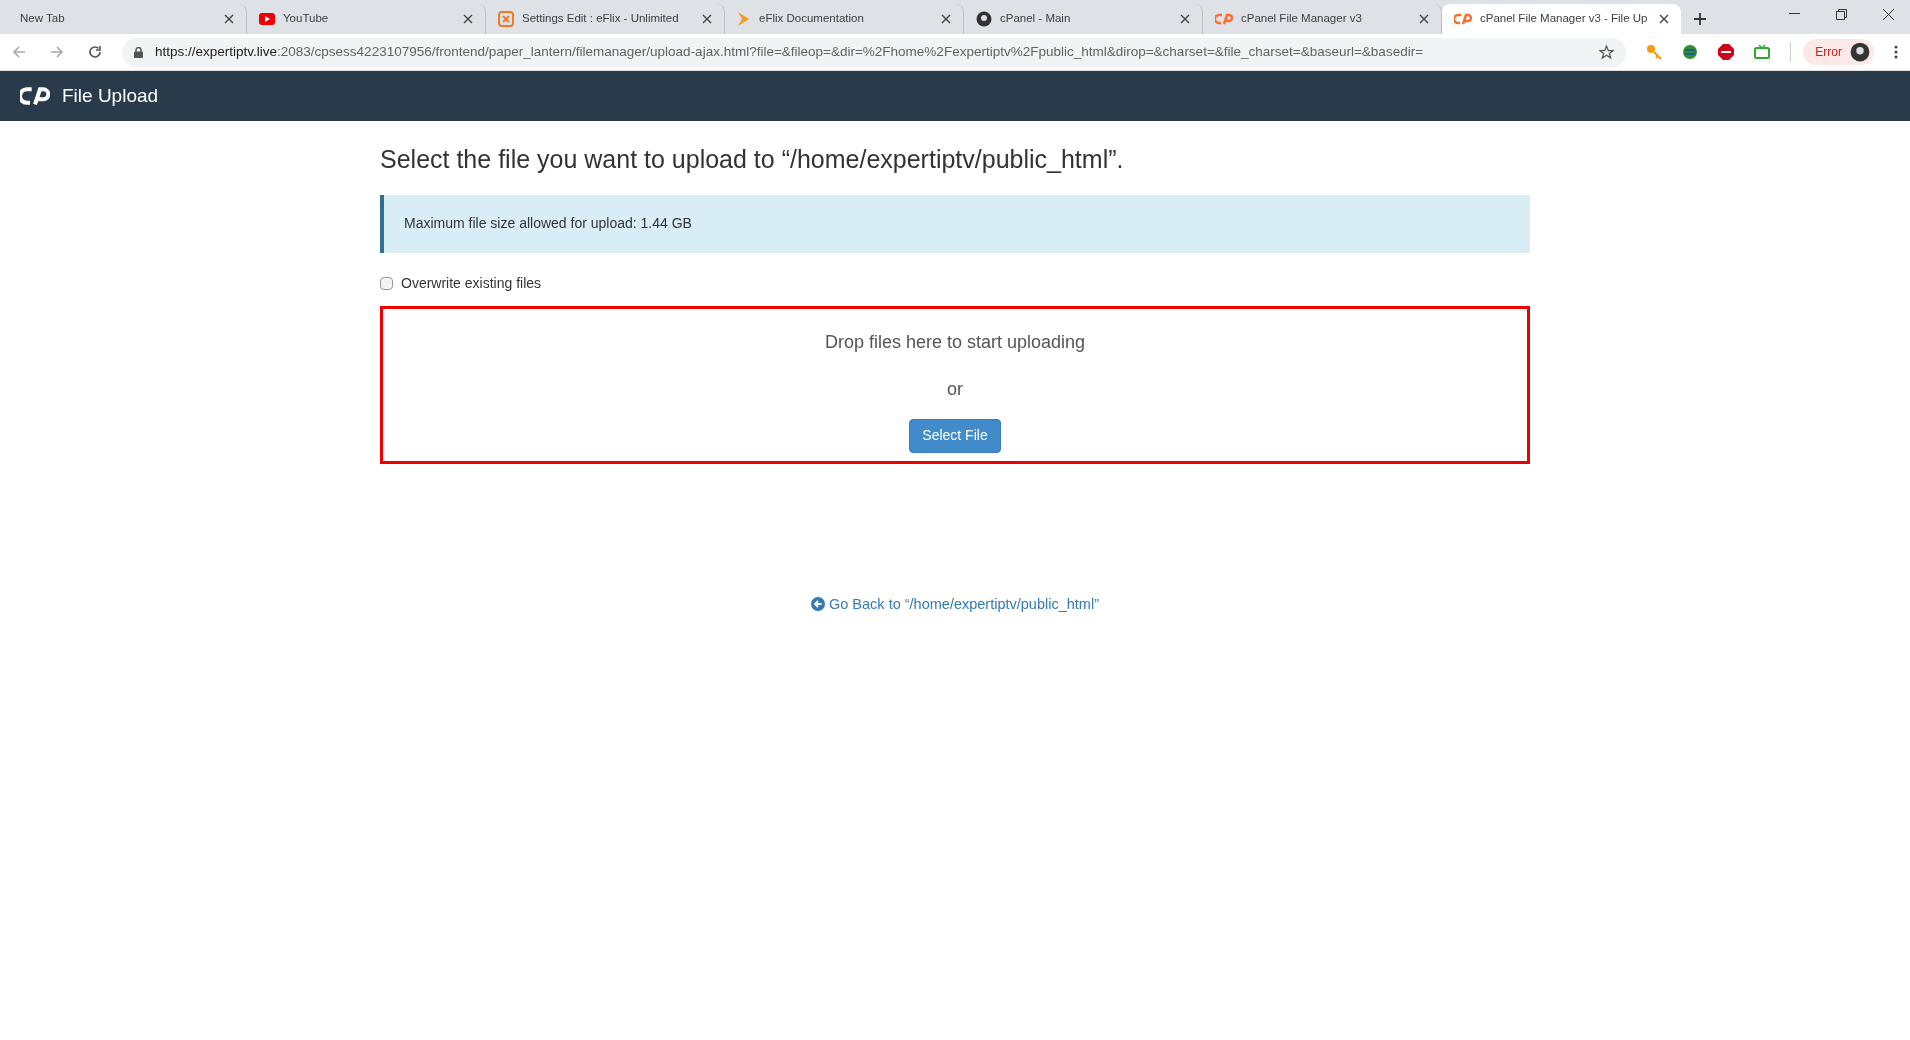  What do you see at coordinates (1036, 19) in the screenshot?
I see `tab-title: cPanel - Main` at bounding box center [1036, 19].